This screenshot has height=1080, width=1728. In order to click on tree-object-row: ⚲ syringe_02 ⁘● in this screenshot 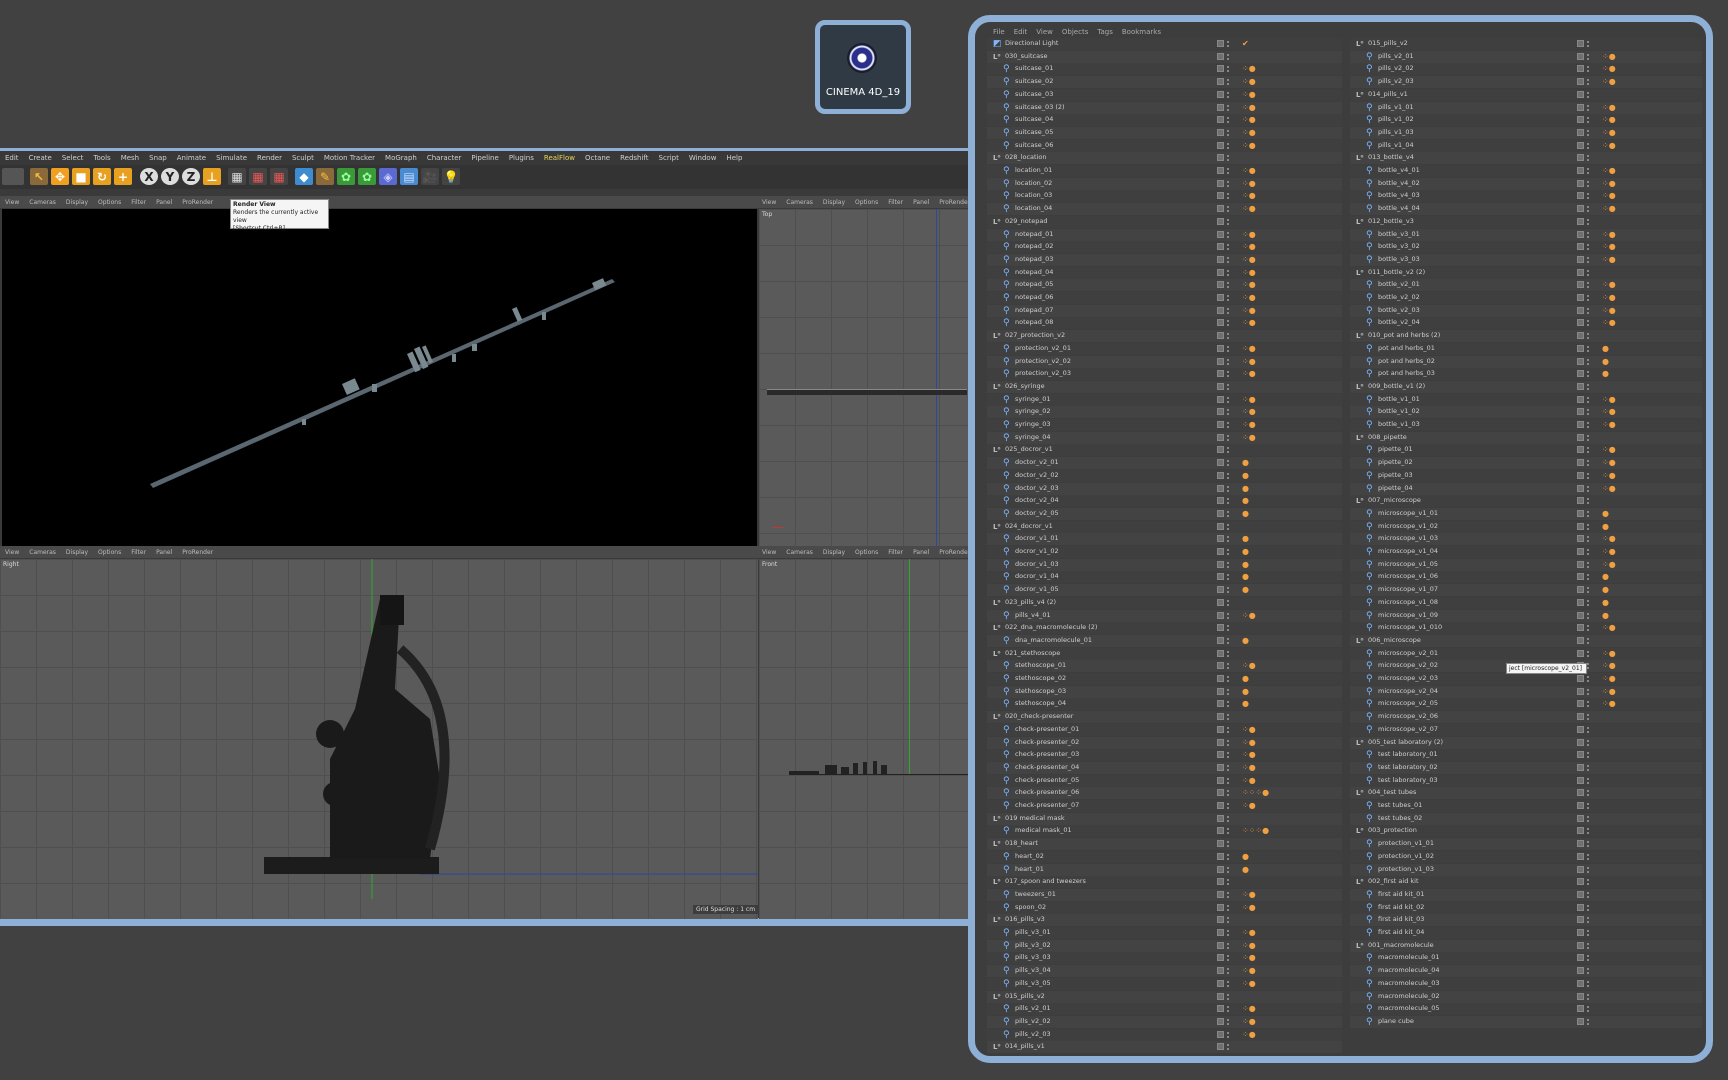, I will do `click(1164, 412)`.